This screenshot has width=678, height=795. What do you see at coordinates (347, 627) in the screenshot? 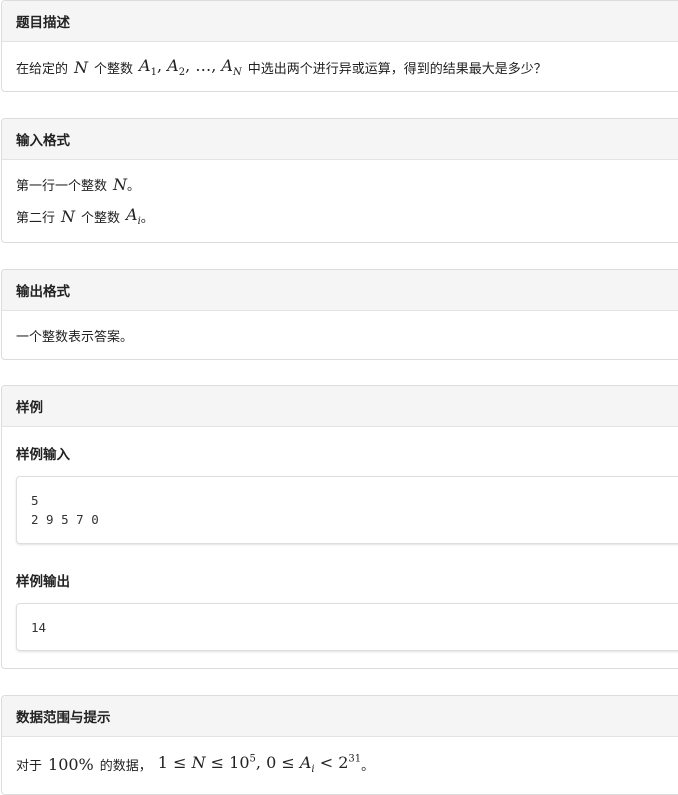
I see `sample-output-code: 14` at bounding box center [347, 627].